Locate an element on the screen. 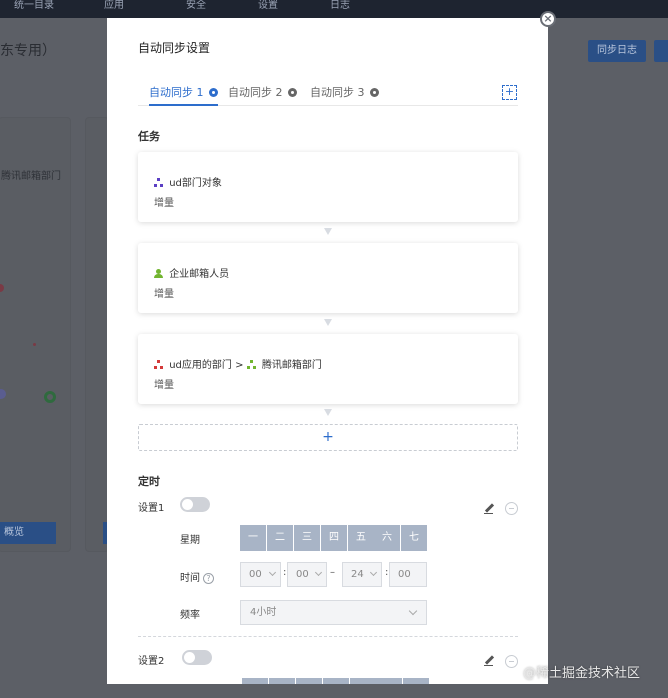 The height and width of the screenshot is (698, 668). bg-nav-item: 安全 is located at coordinates (196, 5).